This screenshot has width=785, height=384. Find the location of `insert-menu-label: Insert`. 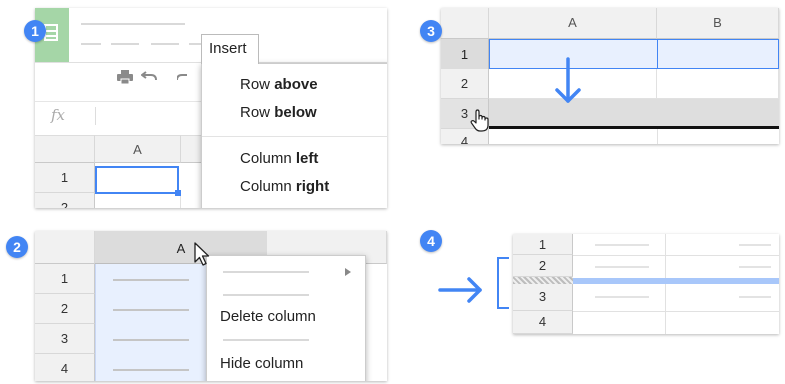

insert-menu-label: Insert is located at coordinates (228, 48).